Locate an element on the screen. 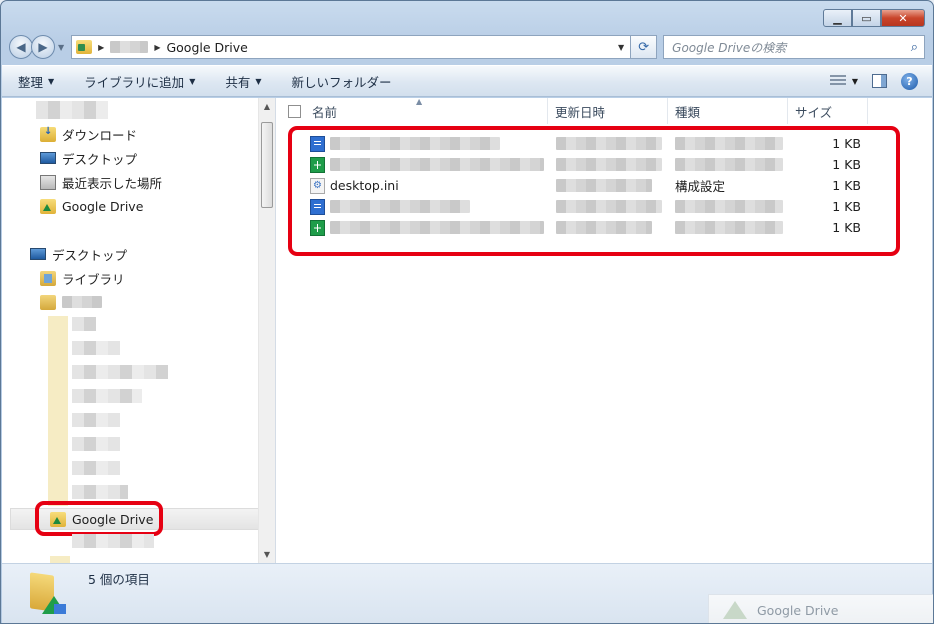  back-button: ◀ is located at coordinates (21, 47).